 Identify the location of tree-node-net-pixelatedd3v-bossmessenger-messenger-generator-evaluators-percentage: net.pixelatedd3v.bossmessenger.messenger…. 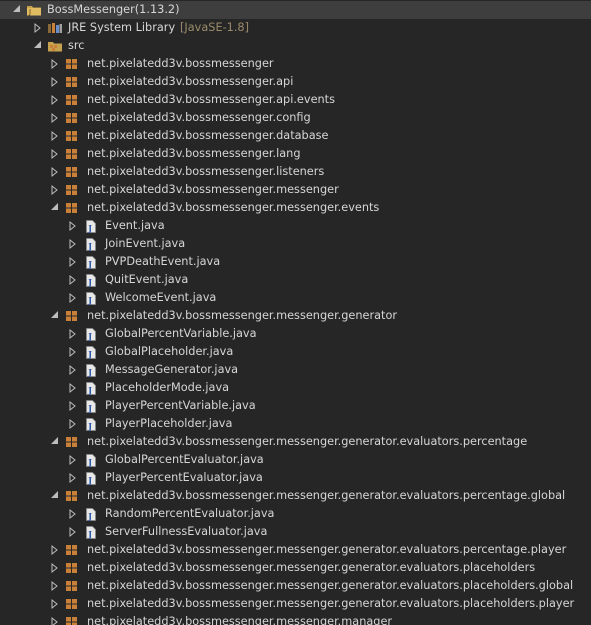
(295, 442).